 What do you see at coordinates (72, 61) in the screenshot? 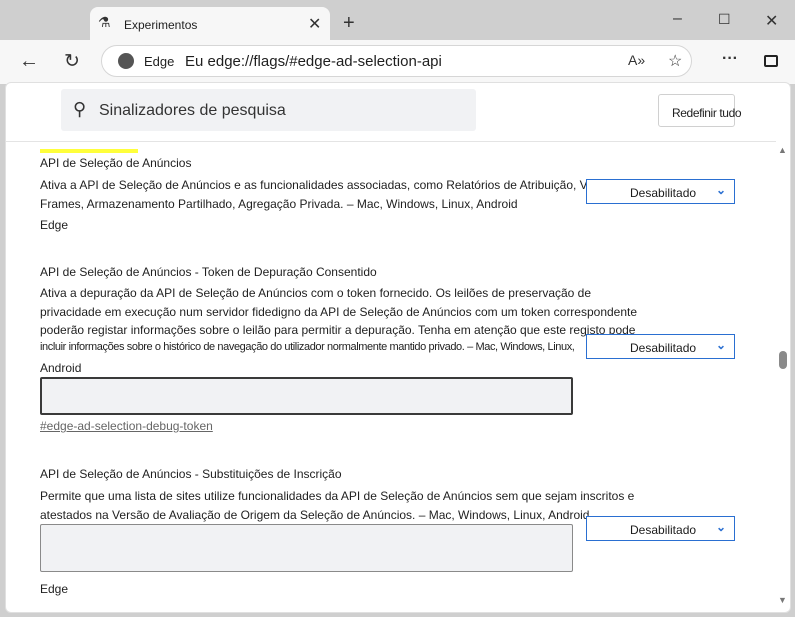
I see `refresh-icon: ↻` at bounding box center [72, 61].